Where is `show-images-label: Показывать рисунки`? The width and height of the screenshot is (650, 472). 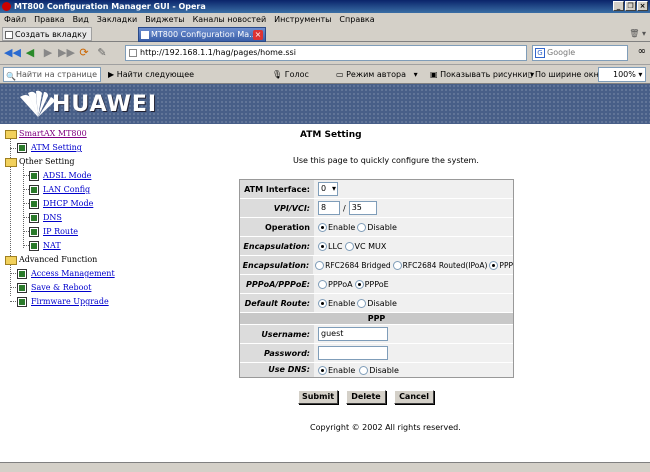
show-images-label: Показывать рисунки is located at coordinates (484, 74).